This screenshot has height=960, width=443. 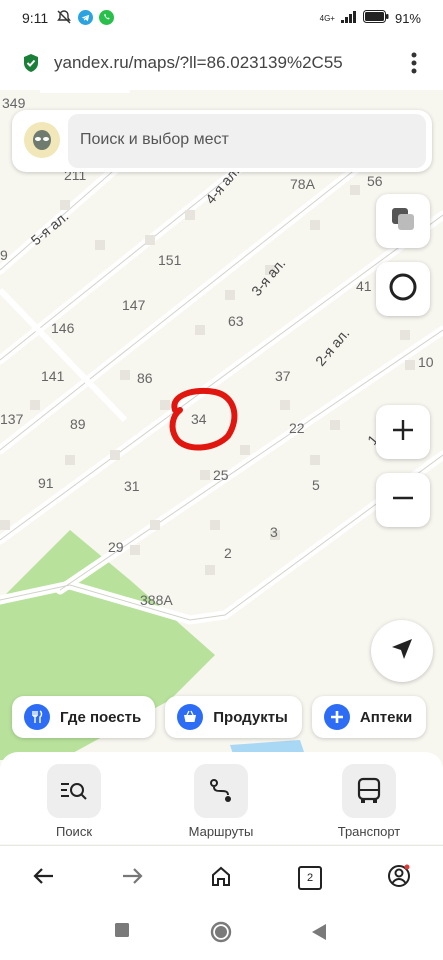 I want to click on profile-button, so click(x=399, y=878).